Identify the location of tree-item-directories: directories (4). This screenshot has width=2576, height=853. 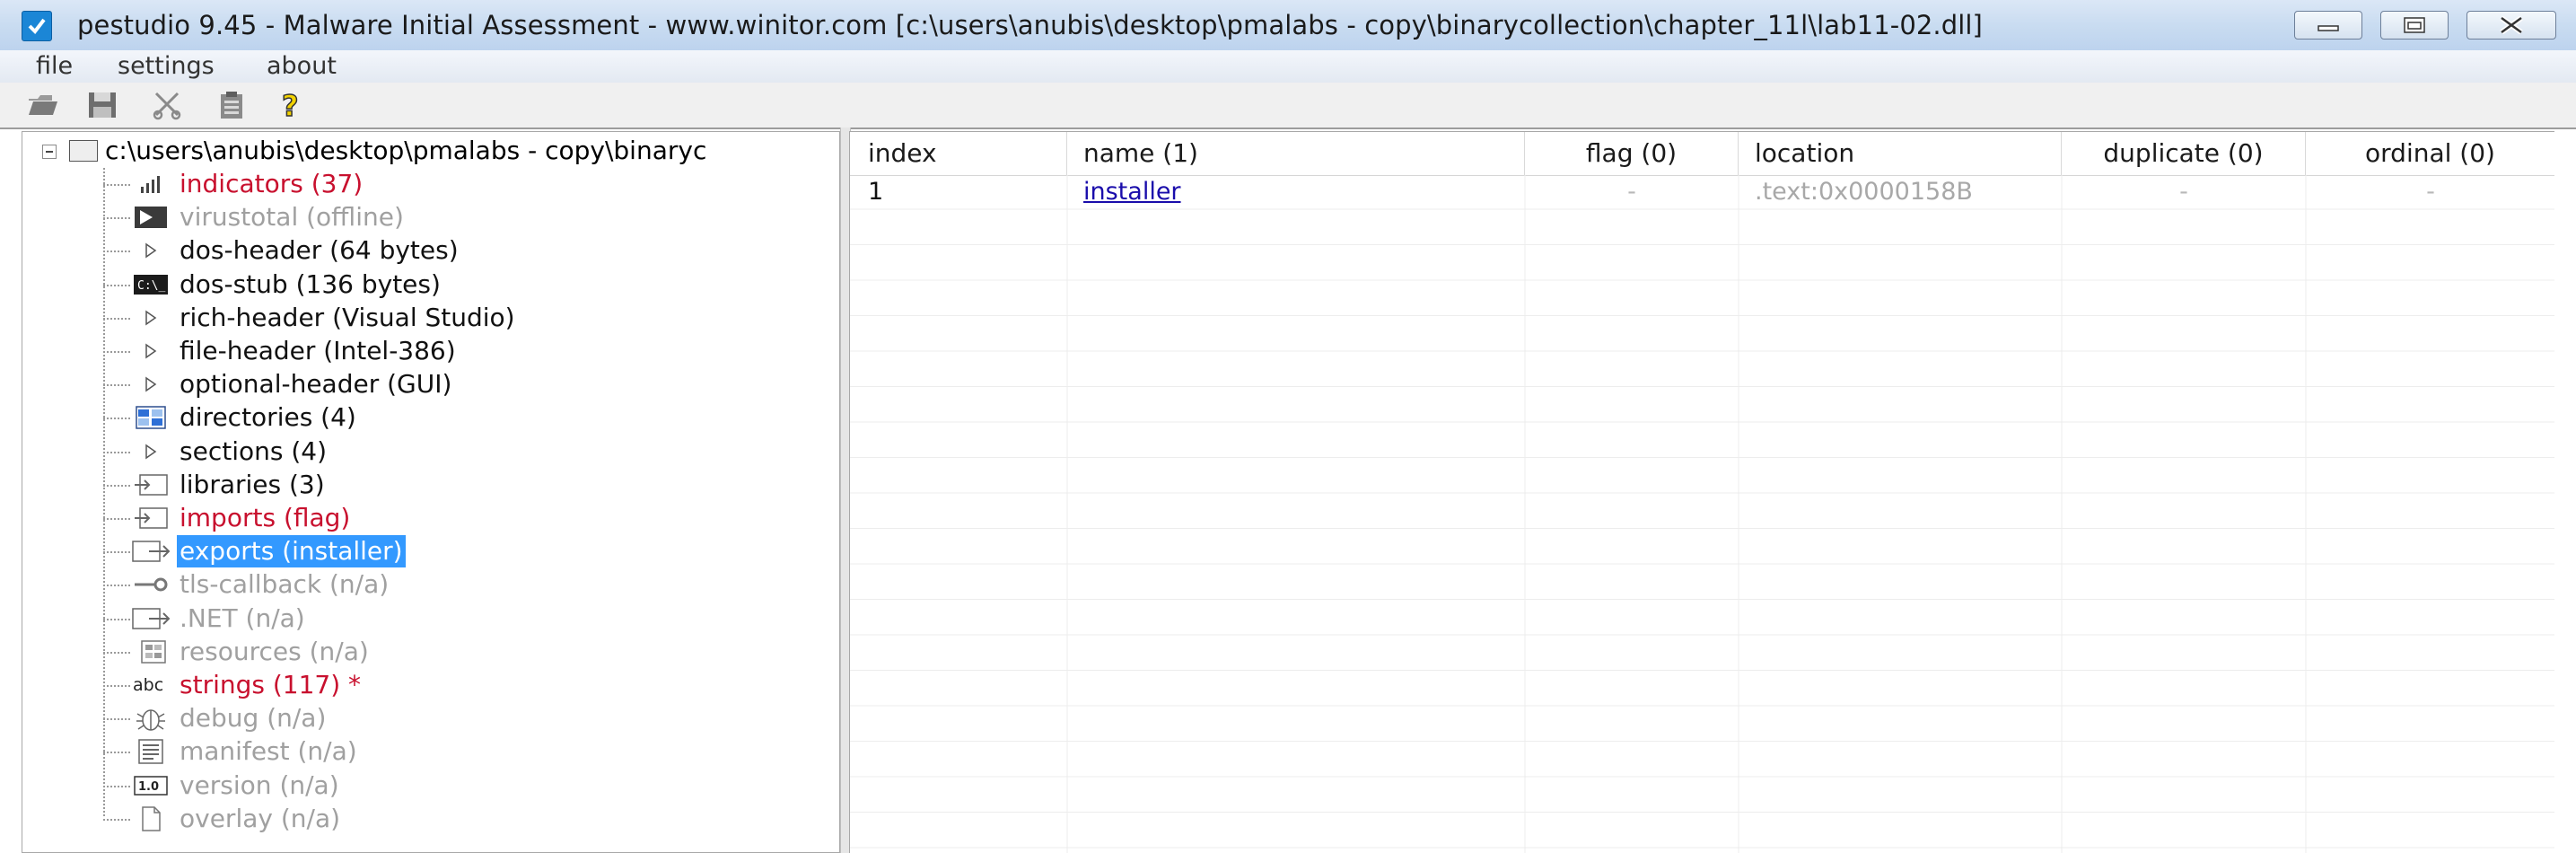
(462, 418).